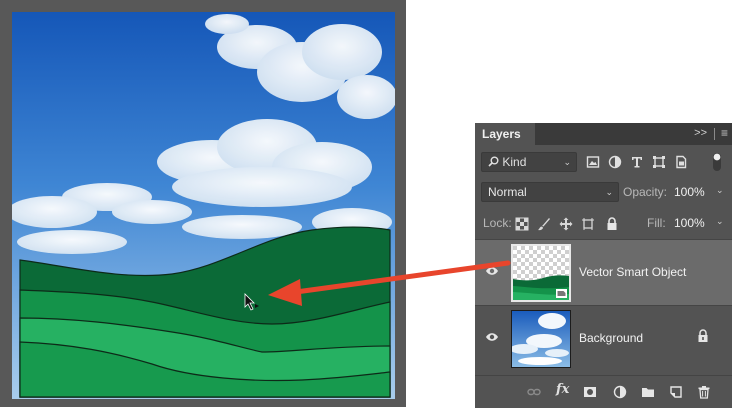 Image resolution: width=732 pixels, height=408 pixels. What do you see at coordinates (588, 224) in the screenshot?
I see `lock-artboard-icon` at bounding box center [588, 224].